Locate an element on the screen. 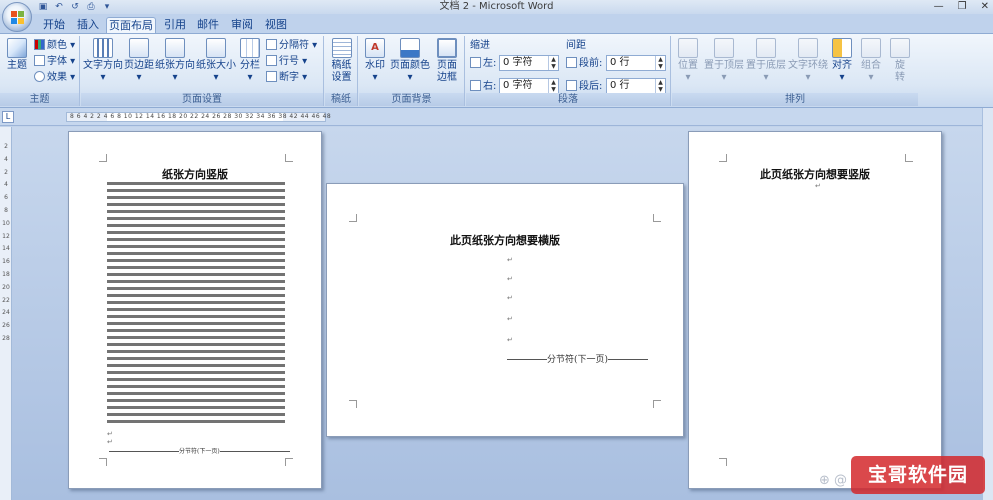 This screenshot has width=993, height=500. send-to-back-button: 置于底层 ▾ is located at coordinates (766, 61).